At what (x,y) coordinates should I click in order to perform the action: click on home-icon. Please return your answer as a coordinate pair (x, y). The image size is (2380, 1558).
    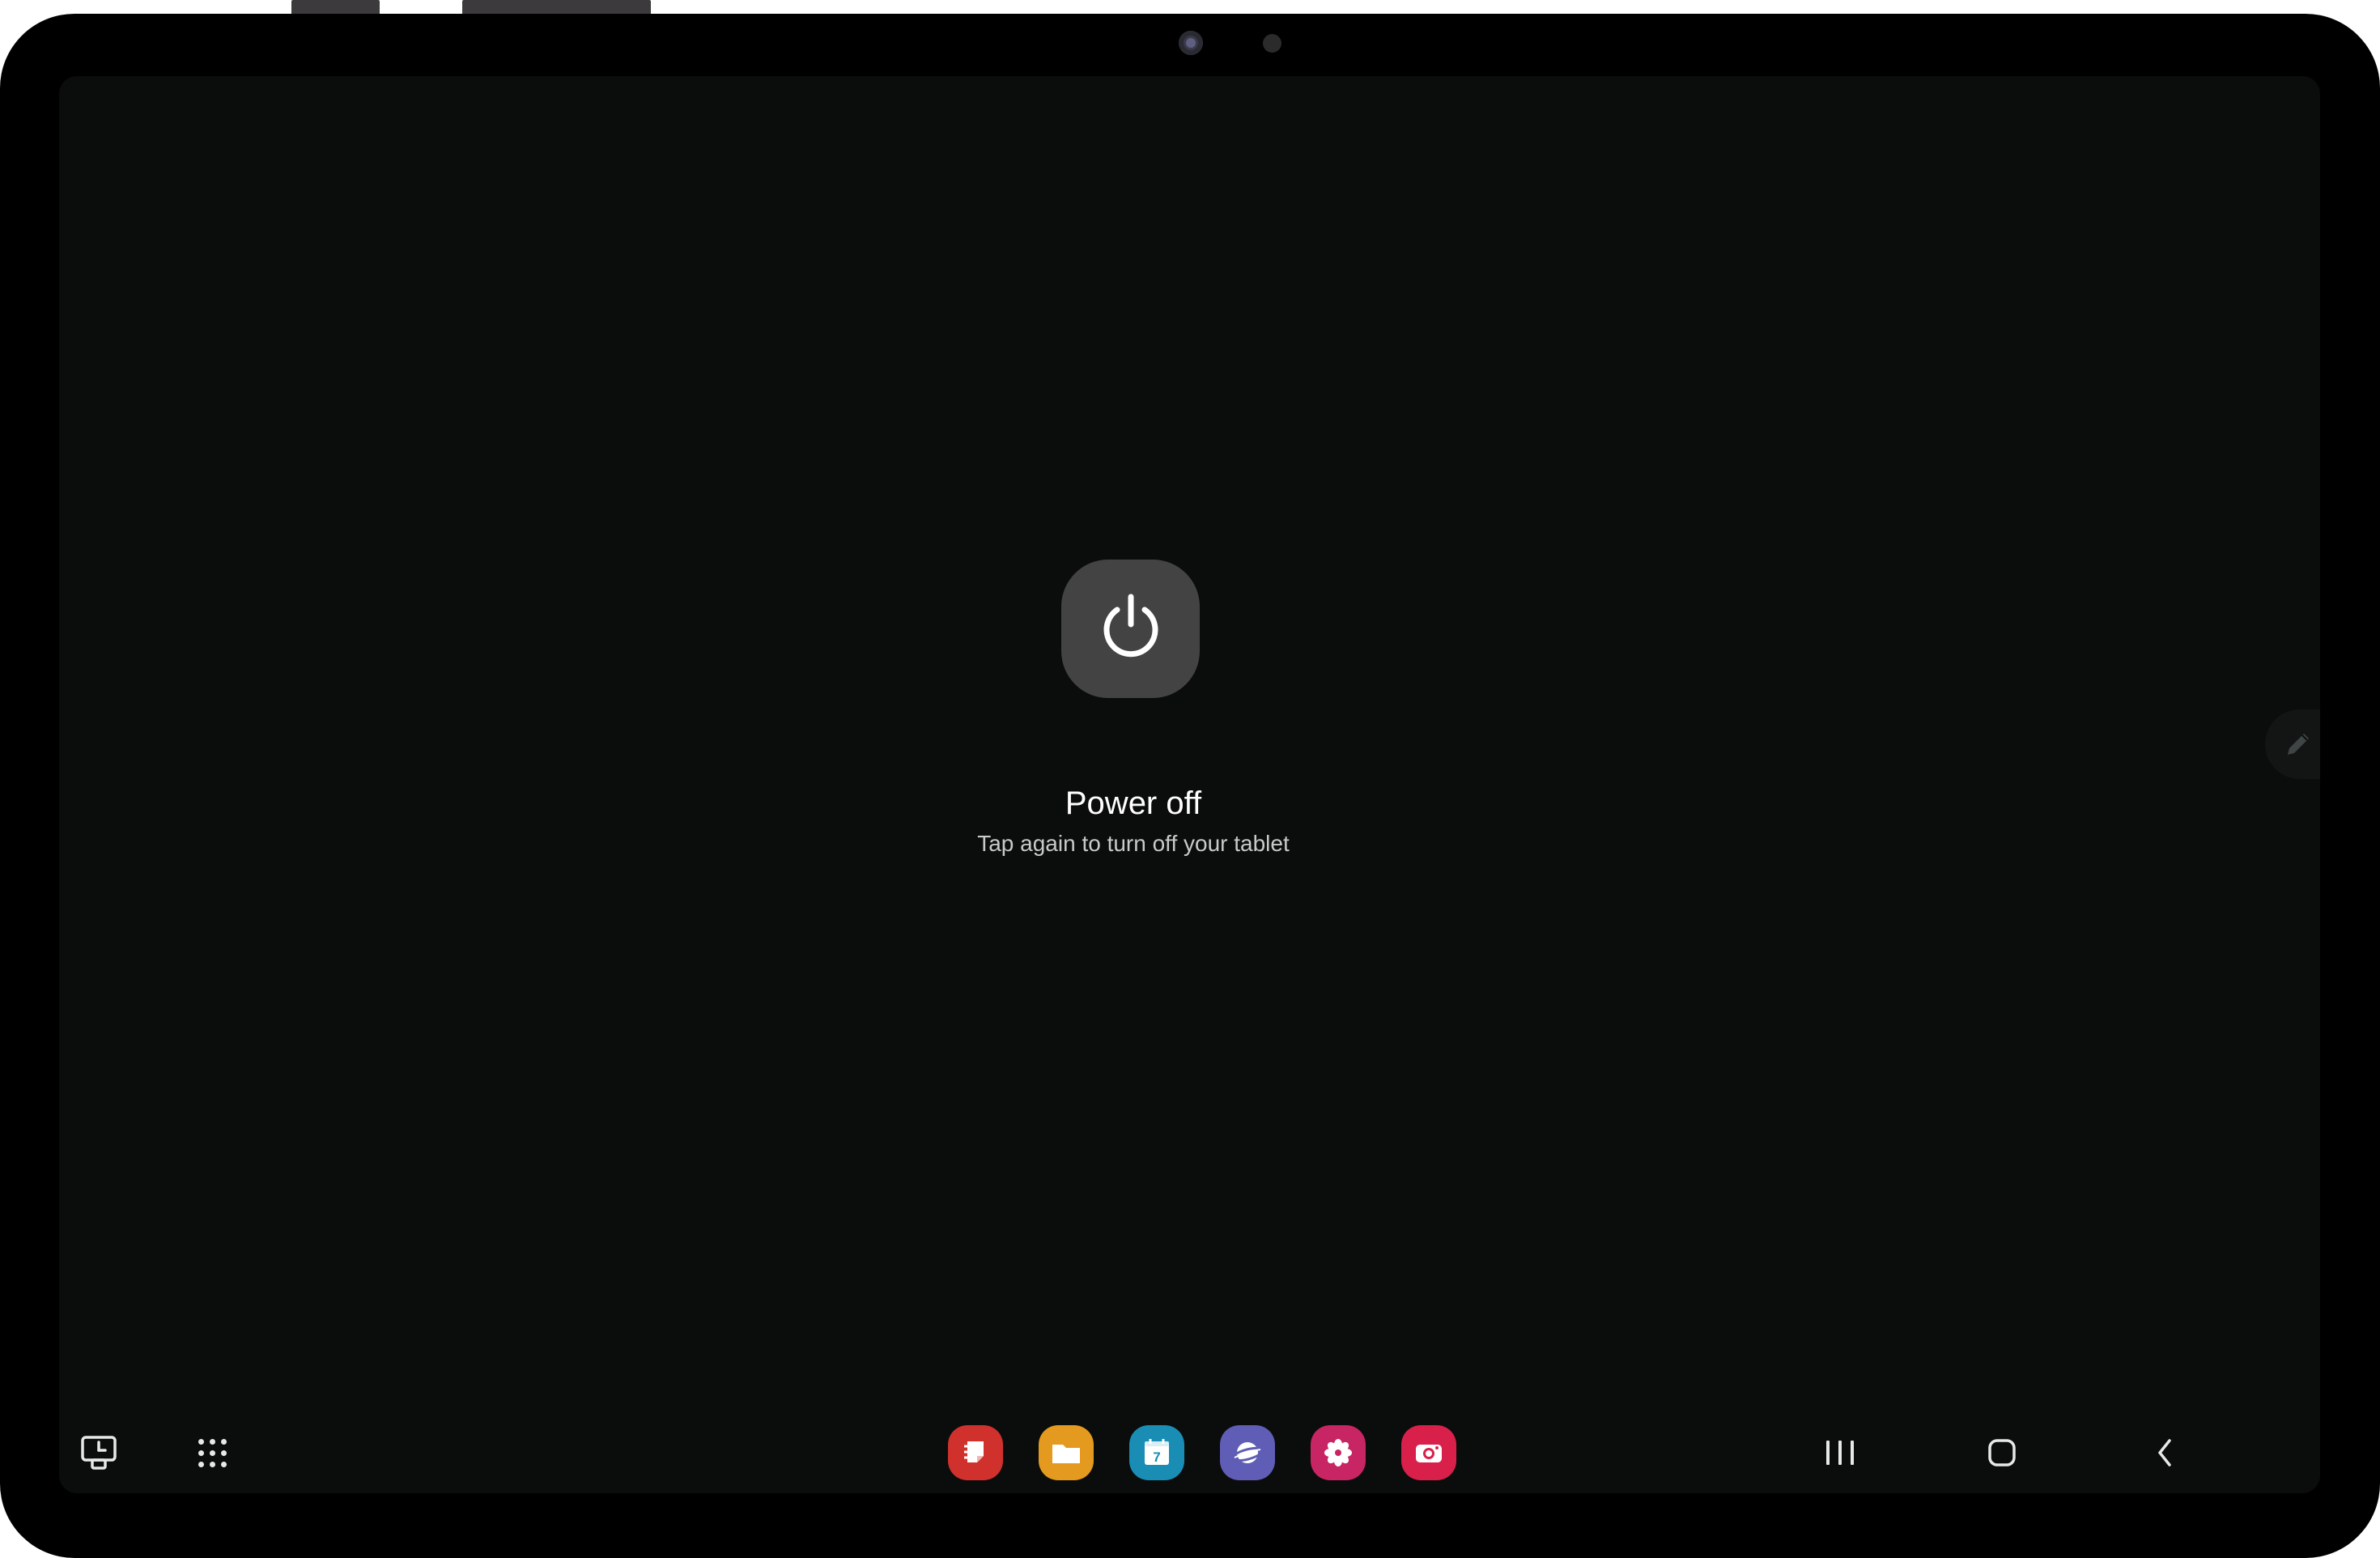
    Looking at the image, I should click on (2002, 1452).